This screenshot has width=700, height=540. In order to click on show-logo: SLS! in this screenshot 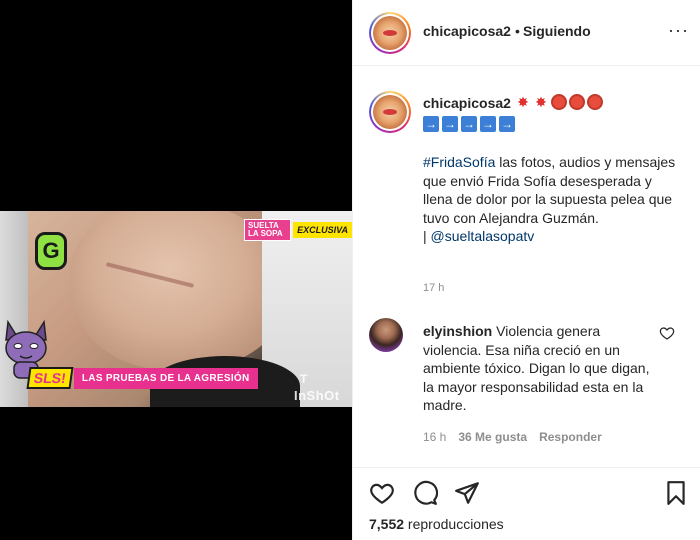, I will do `click(50, 378)`.